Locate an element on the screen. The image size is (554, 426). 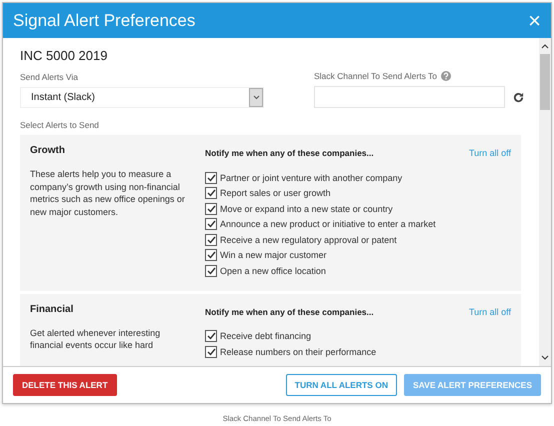
field-label: Slack Channel To Send Alerts To is located at coordinates (376, 76).